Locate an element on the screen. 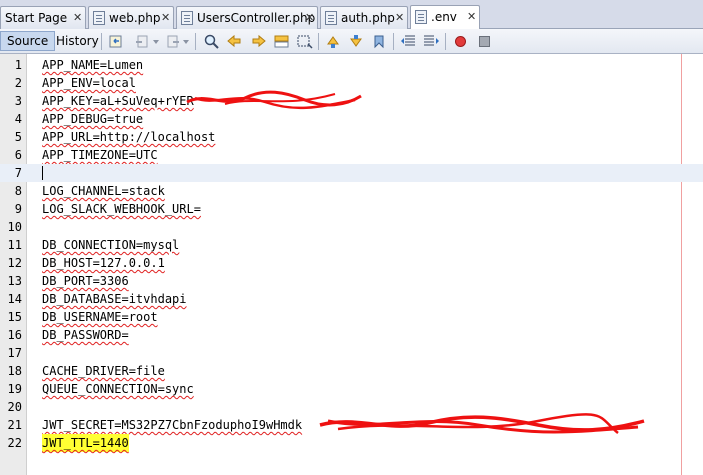 The image size is (703, 475). last-edit-icon is located at coordinates (116, 41).